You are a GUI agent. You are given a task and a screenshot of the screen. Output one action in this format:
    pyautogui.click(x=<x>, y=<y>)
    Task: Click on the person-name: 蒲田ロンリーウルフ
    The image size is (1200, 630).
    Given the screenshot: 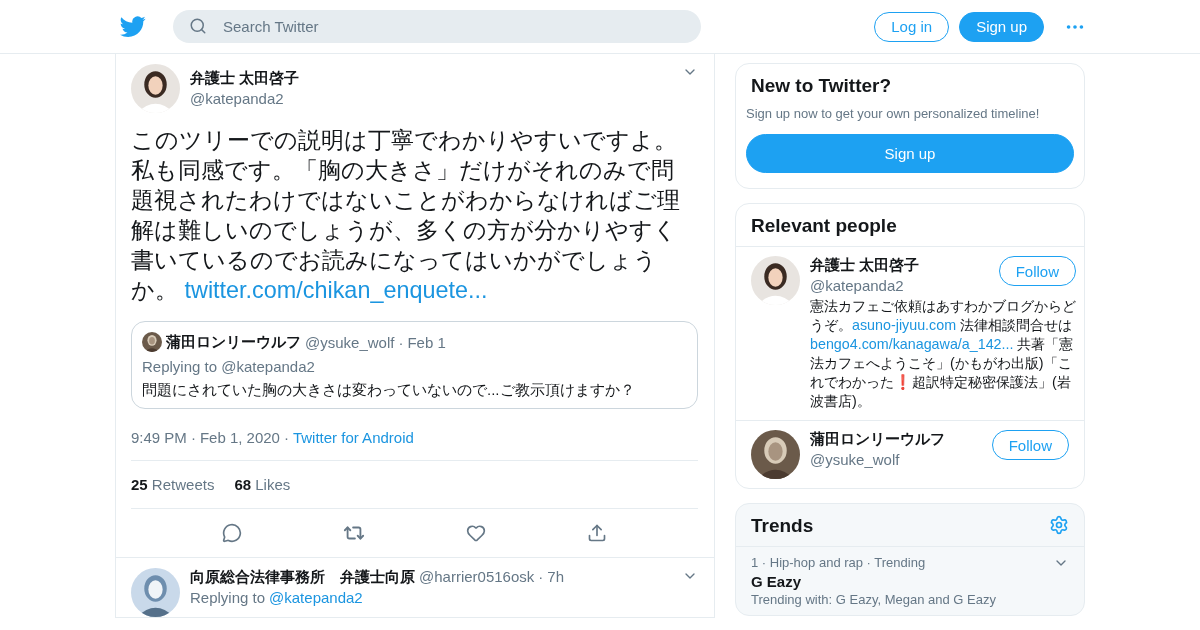 What is the action you would take?
    pyautogui.click(x=878, y=439)
    